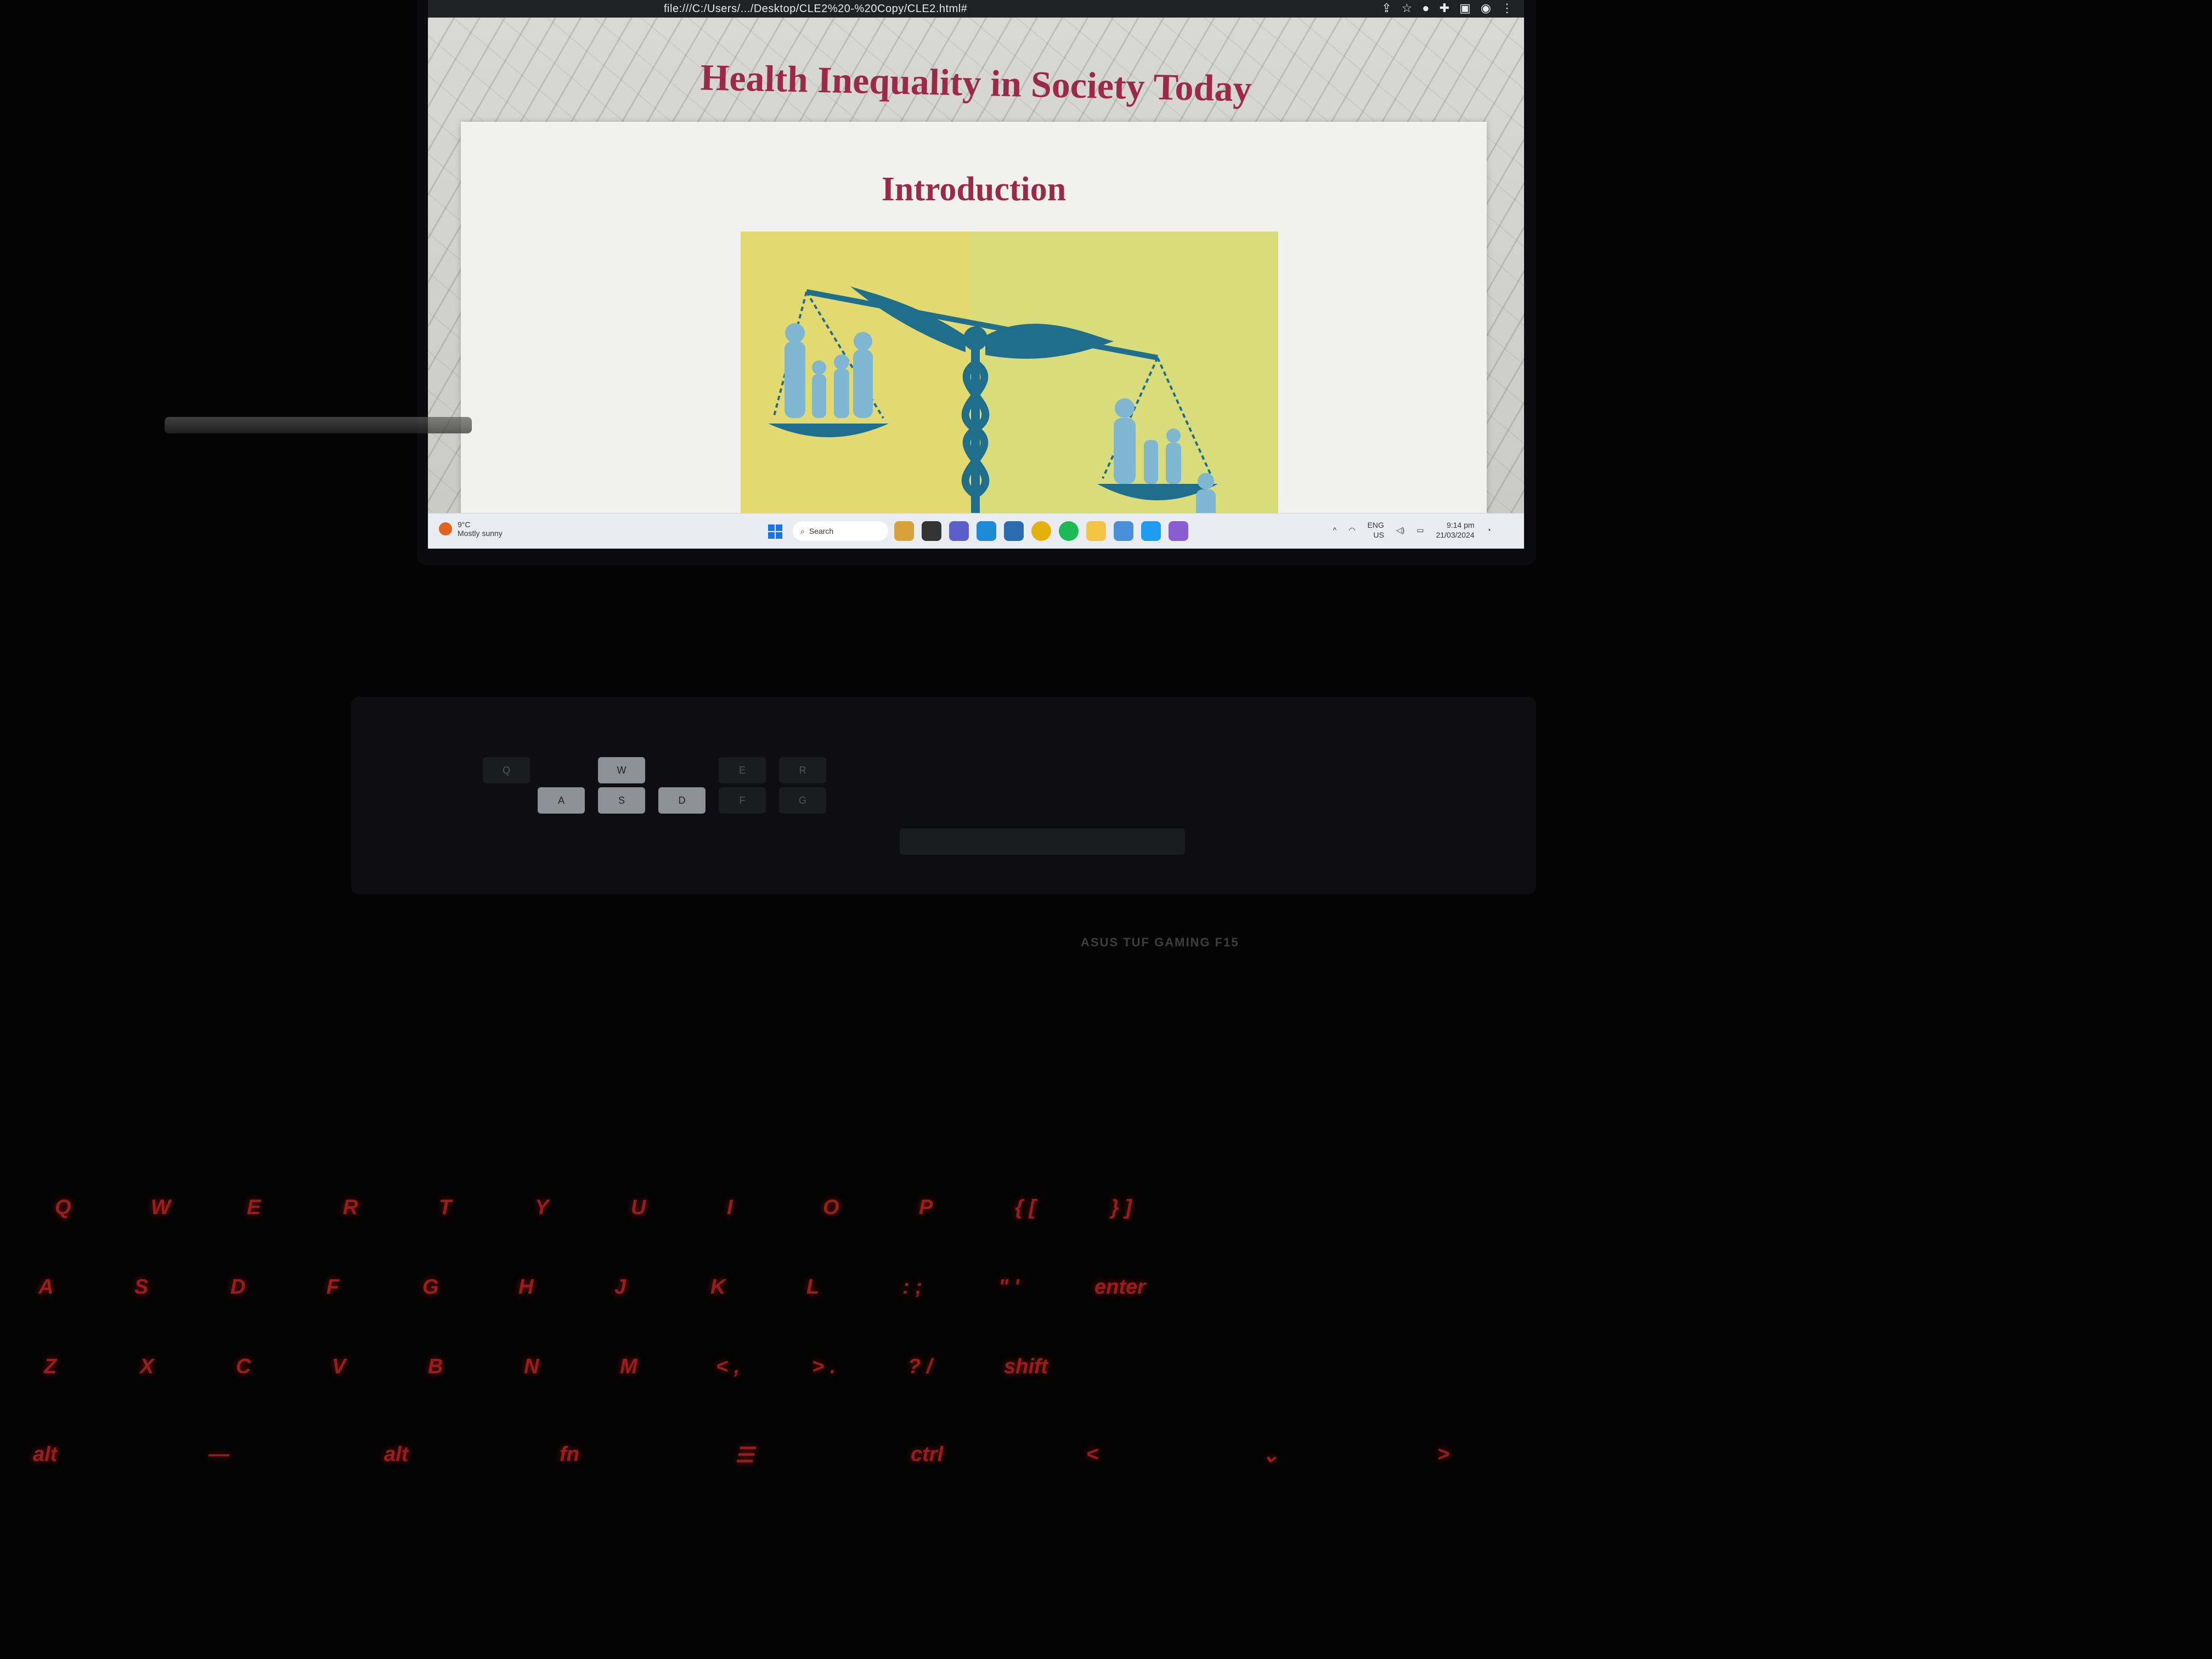 The width and height of the screenshot is (2212, 1659). I want to click on menu-kebab-icon: ⋮, so click(1507, 8).